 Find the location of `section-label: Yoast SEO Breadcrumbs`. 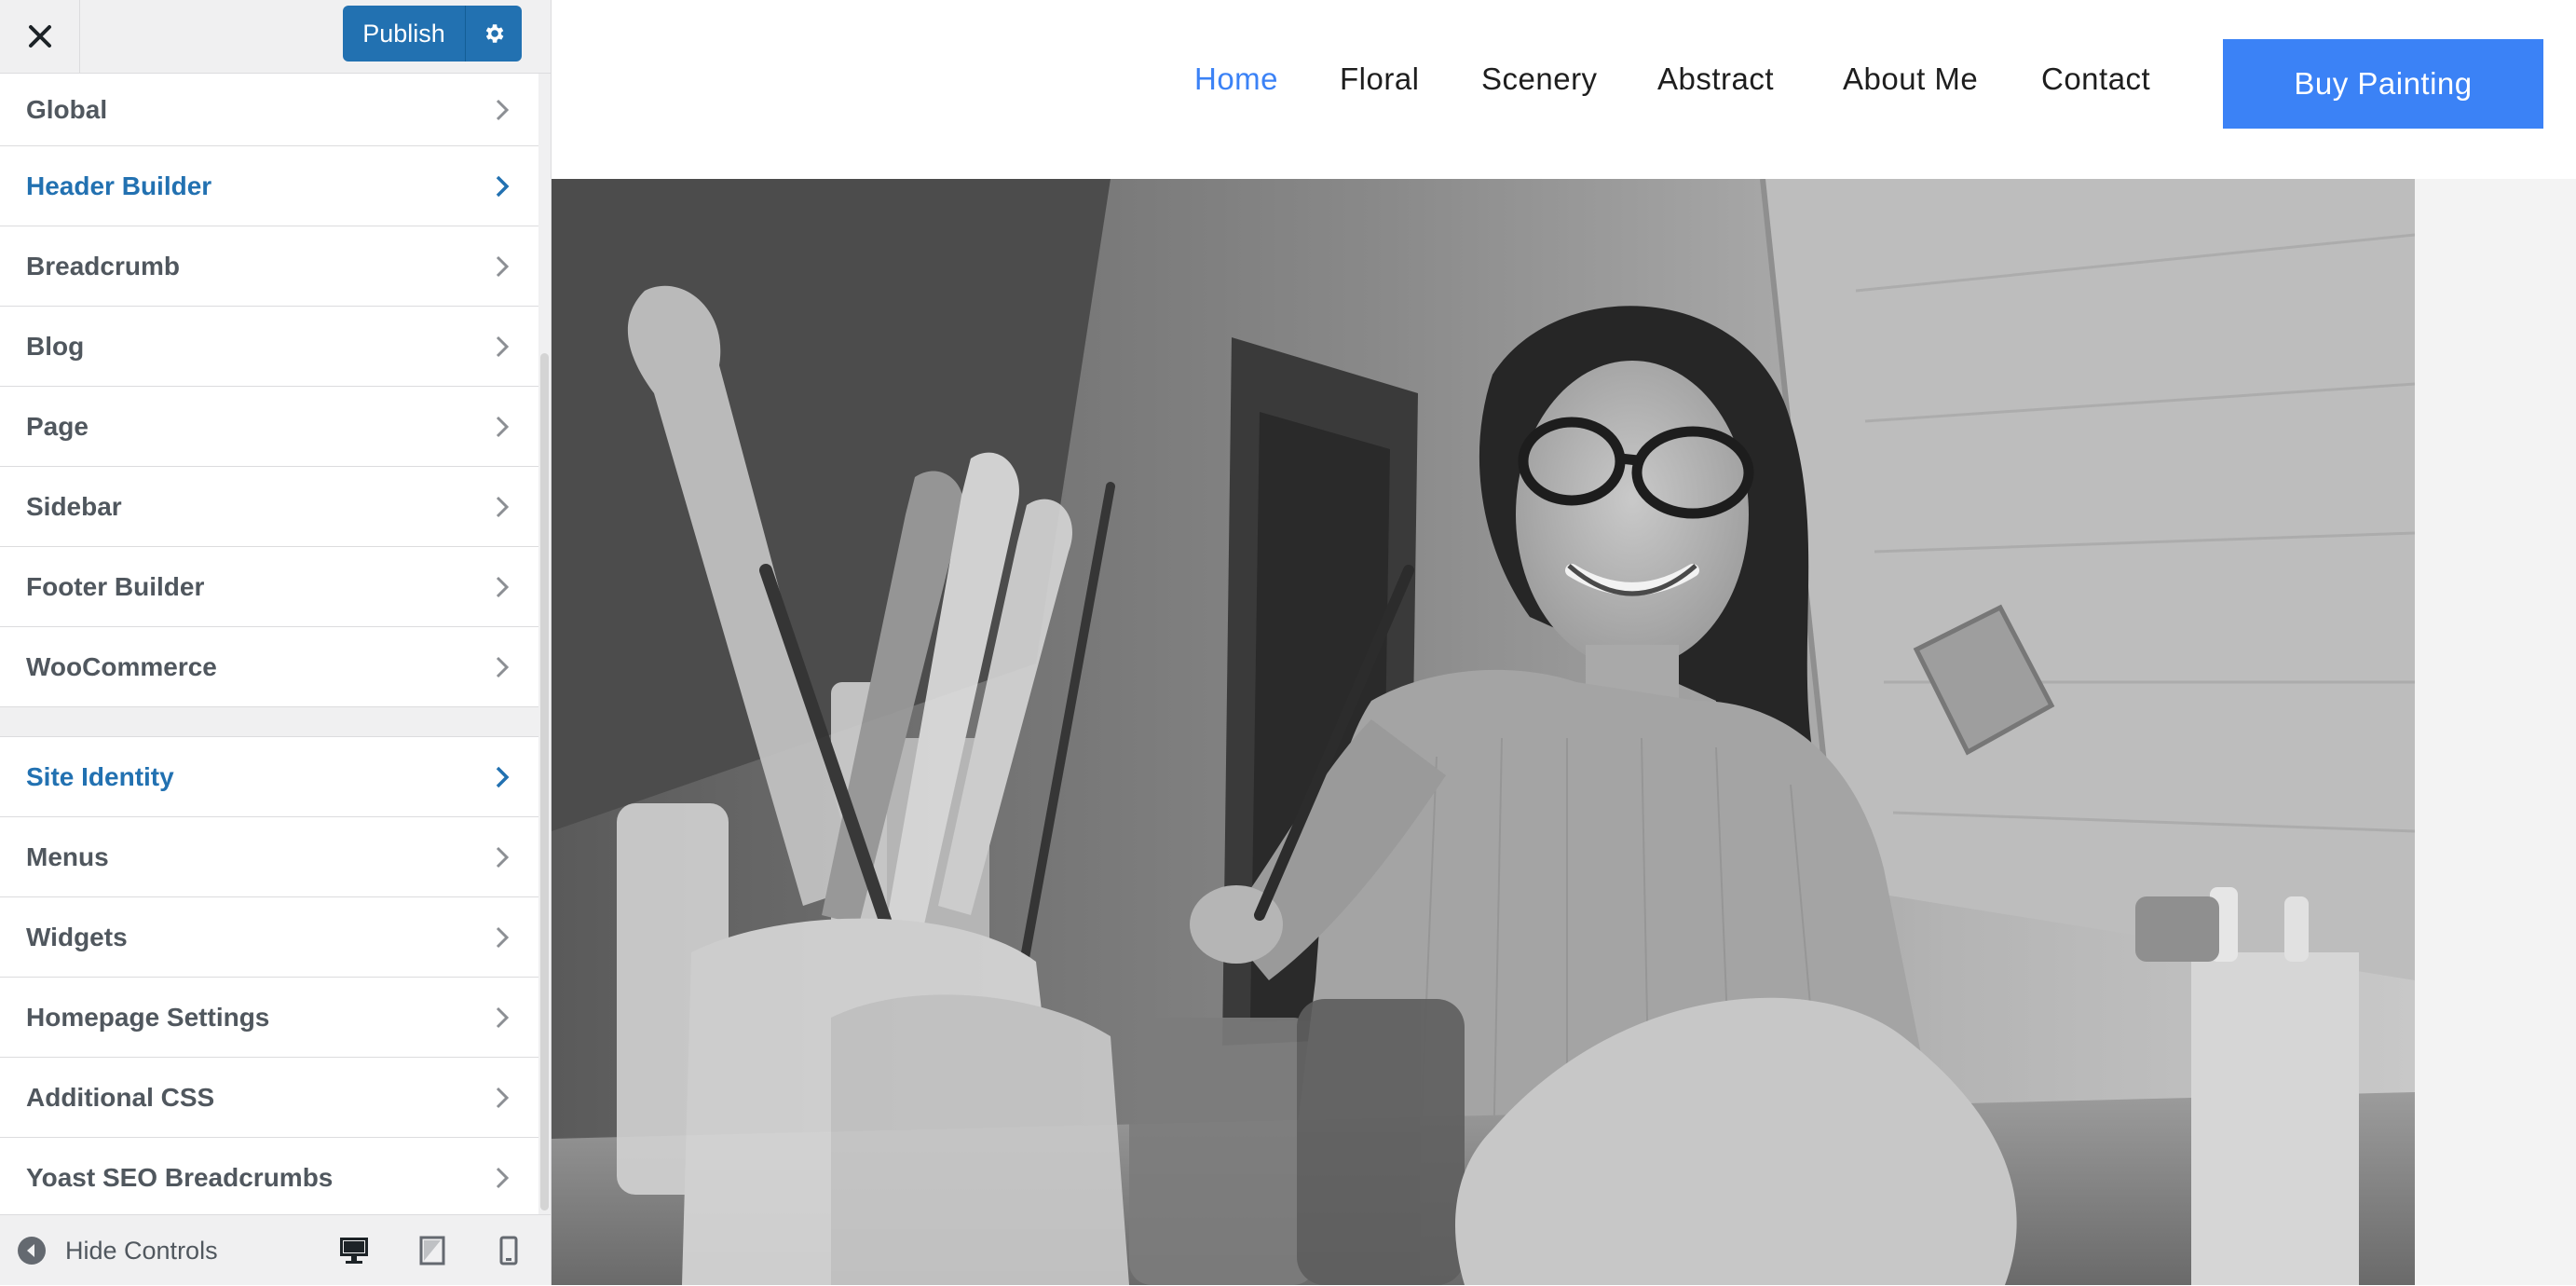

section-label: Yoast SEO Breadcrumbs is located at coordinates (180, 1177).